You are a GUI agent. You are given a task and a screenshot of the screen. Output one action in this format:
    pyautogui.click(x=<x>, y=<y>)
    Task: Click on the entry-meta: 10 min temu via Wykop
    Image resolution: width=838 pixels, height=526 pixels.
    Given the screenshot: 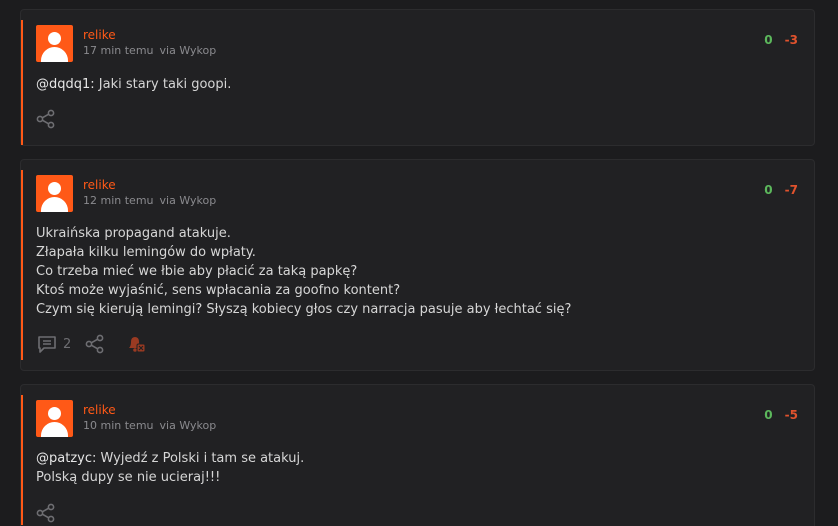 What is the action you would take?
    pyautogui.click(x=149, y=425)
    